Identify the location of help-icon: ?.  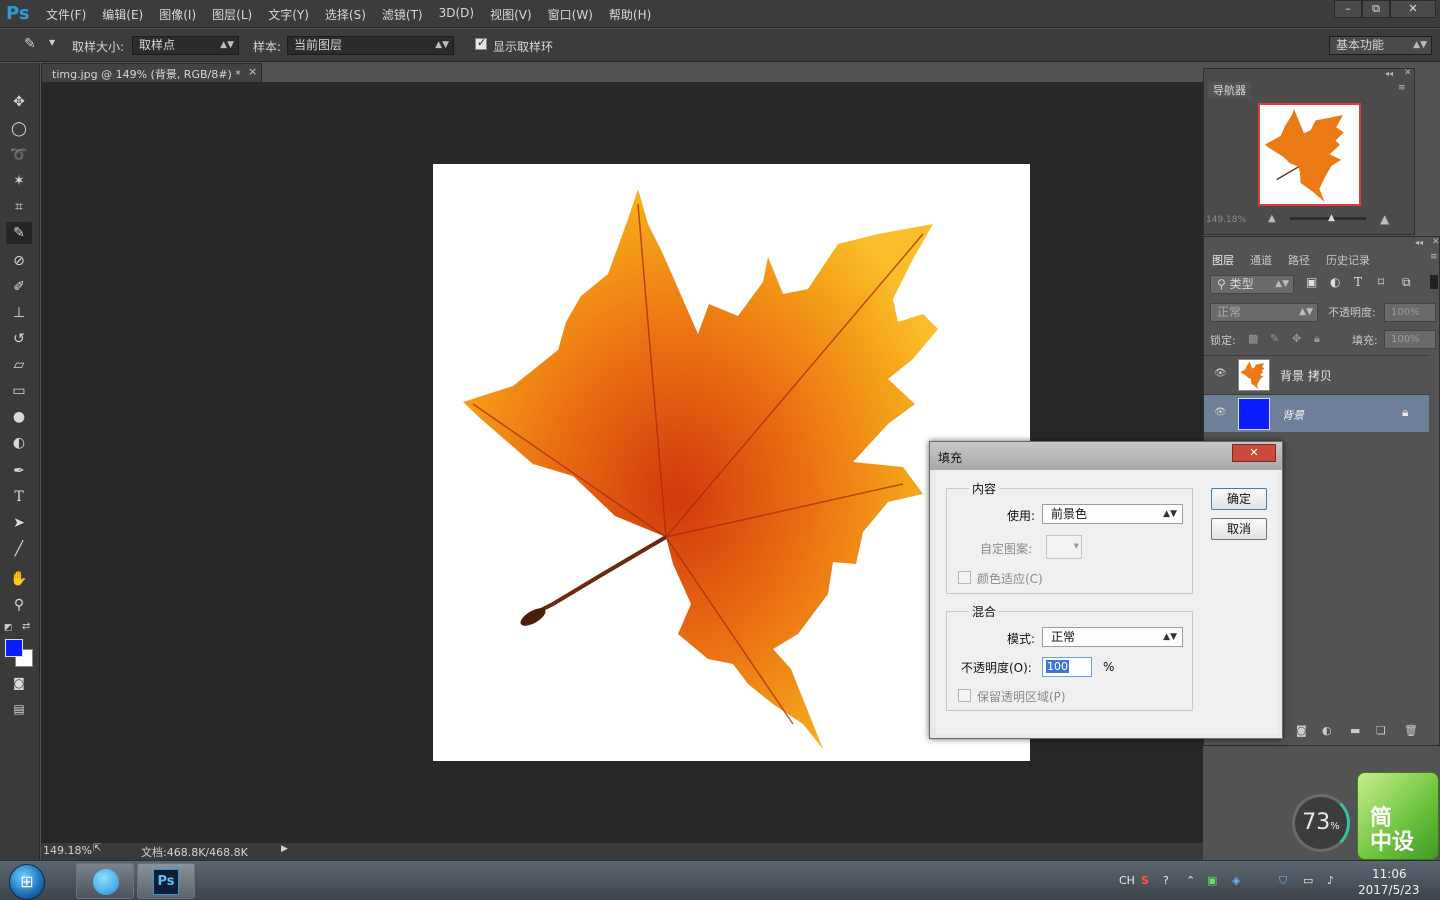
(1166, 880).